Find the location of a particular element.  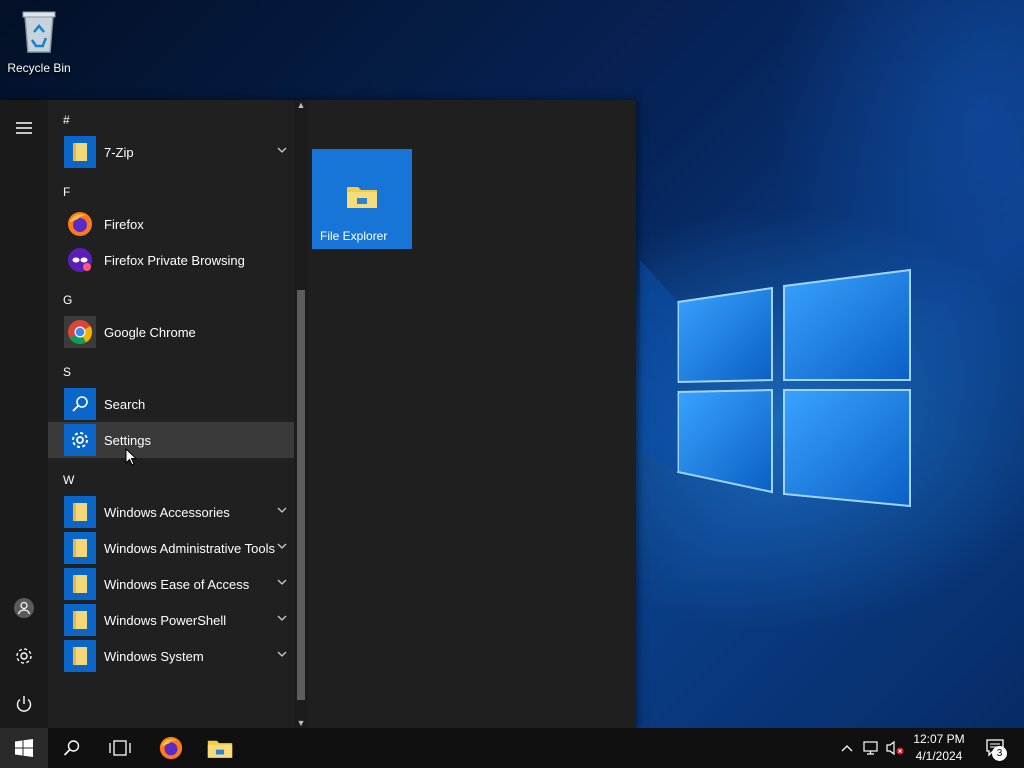

app-windows-administrative-tools: Windows Administrative Tools is located at coordinates (171, 548).